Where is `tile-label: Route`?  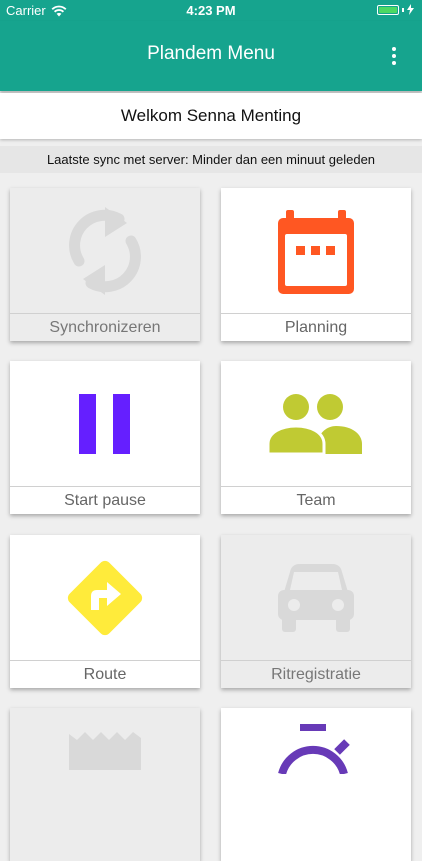 tile-label: Route is located at coordinates (105, 674).